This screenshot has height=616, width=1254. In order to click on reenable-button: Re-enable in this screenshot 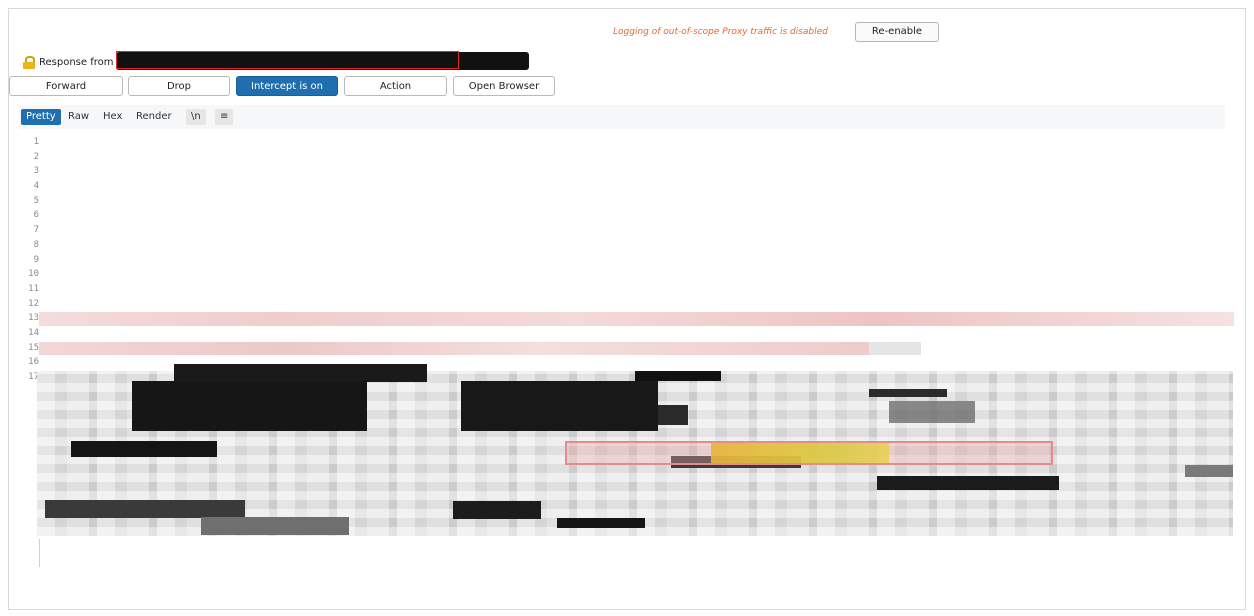, I will do `click(897, 32)`.